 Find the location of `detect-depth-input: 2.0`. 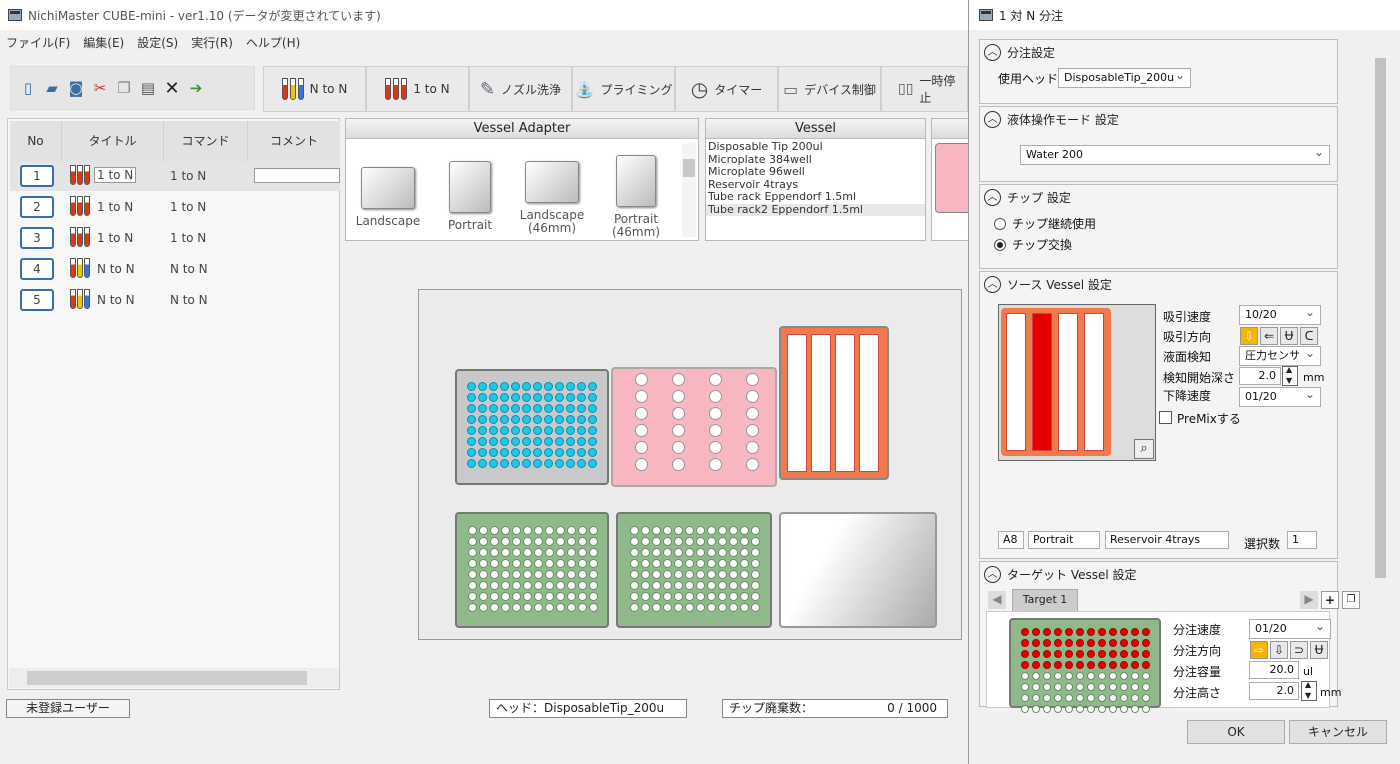

detect-depth-input: 2.0 is located at coordinates (1260, 376).